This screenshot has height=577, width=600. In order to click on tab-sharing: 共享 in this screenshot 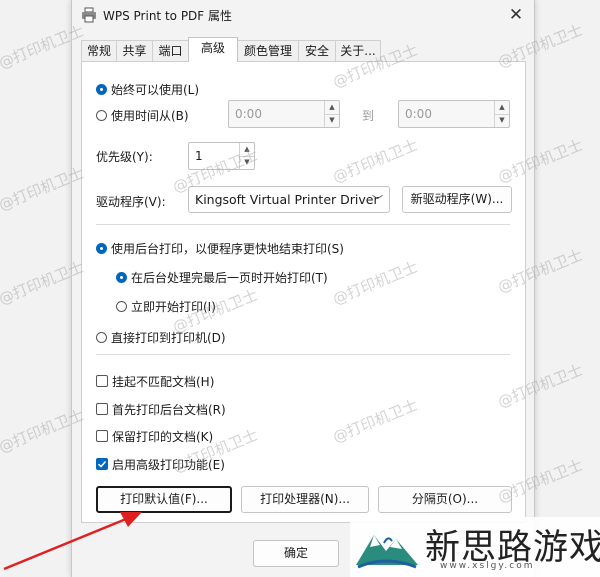, I will do `click(134, 50)`.